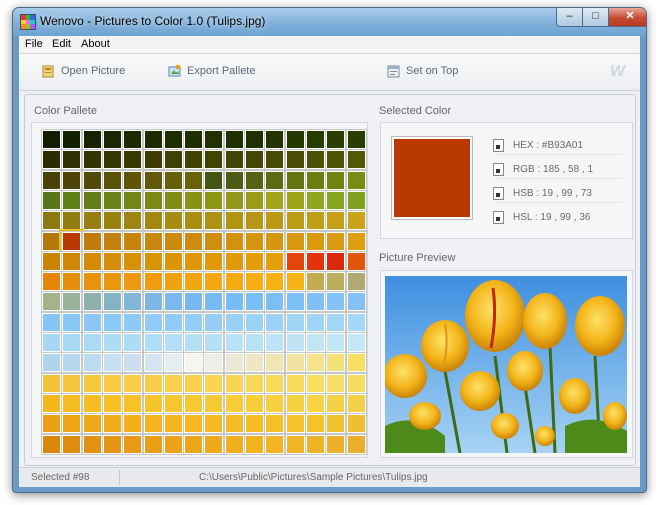  Describe the element at coordinates (569, 17) in the screenshot. I see `minimize-button: ‒` at that location.